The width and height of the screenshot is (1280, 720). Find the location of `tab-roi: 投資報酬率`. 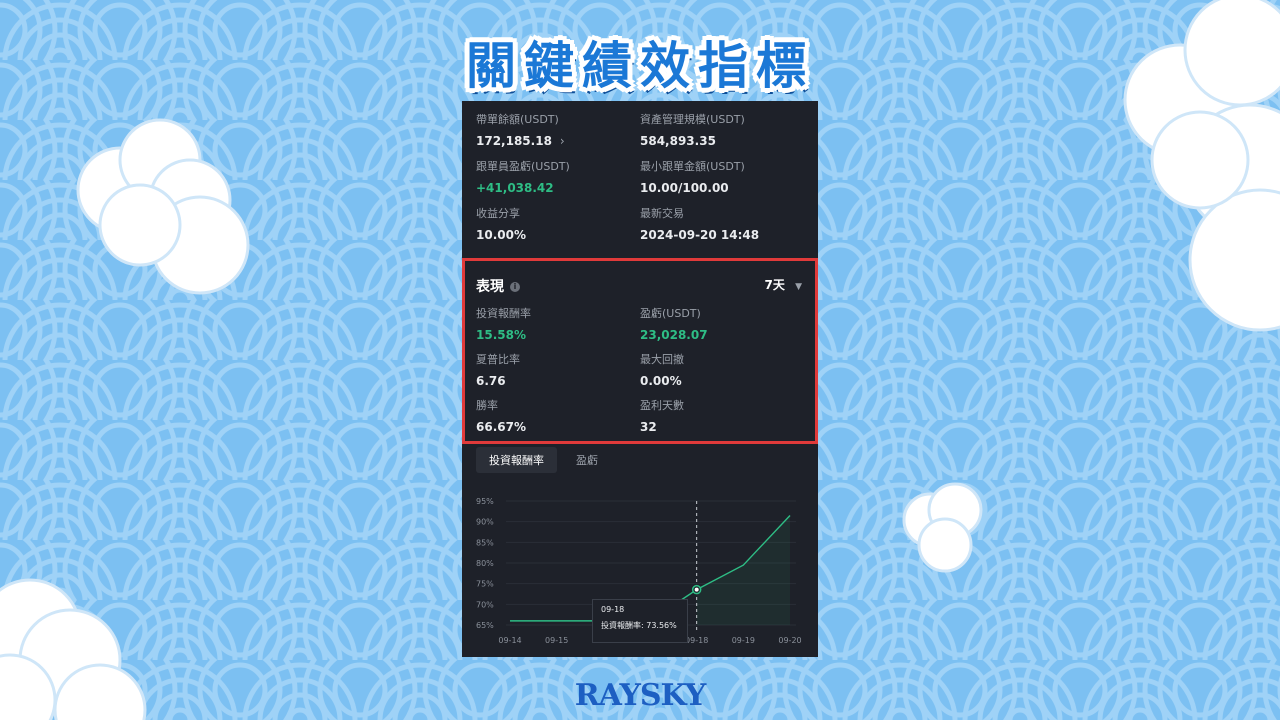

tab-roi: 投資報酬率 is located at coordinates (516, 460).